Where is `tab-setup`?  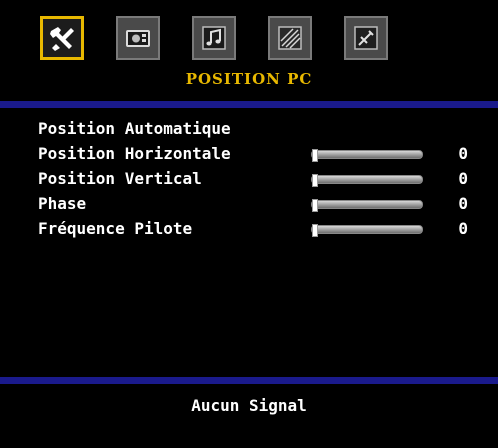 tab-setup is located at coordinates (62, 38).